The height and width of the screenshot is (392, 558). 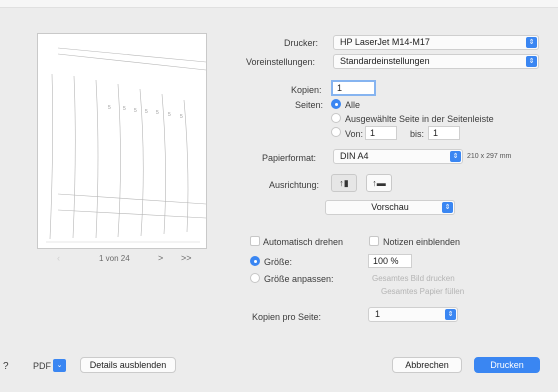 I want to click on pages-per-sheet-select: 1 ⇕, so click(x=413, y=314).